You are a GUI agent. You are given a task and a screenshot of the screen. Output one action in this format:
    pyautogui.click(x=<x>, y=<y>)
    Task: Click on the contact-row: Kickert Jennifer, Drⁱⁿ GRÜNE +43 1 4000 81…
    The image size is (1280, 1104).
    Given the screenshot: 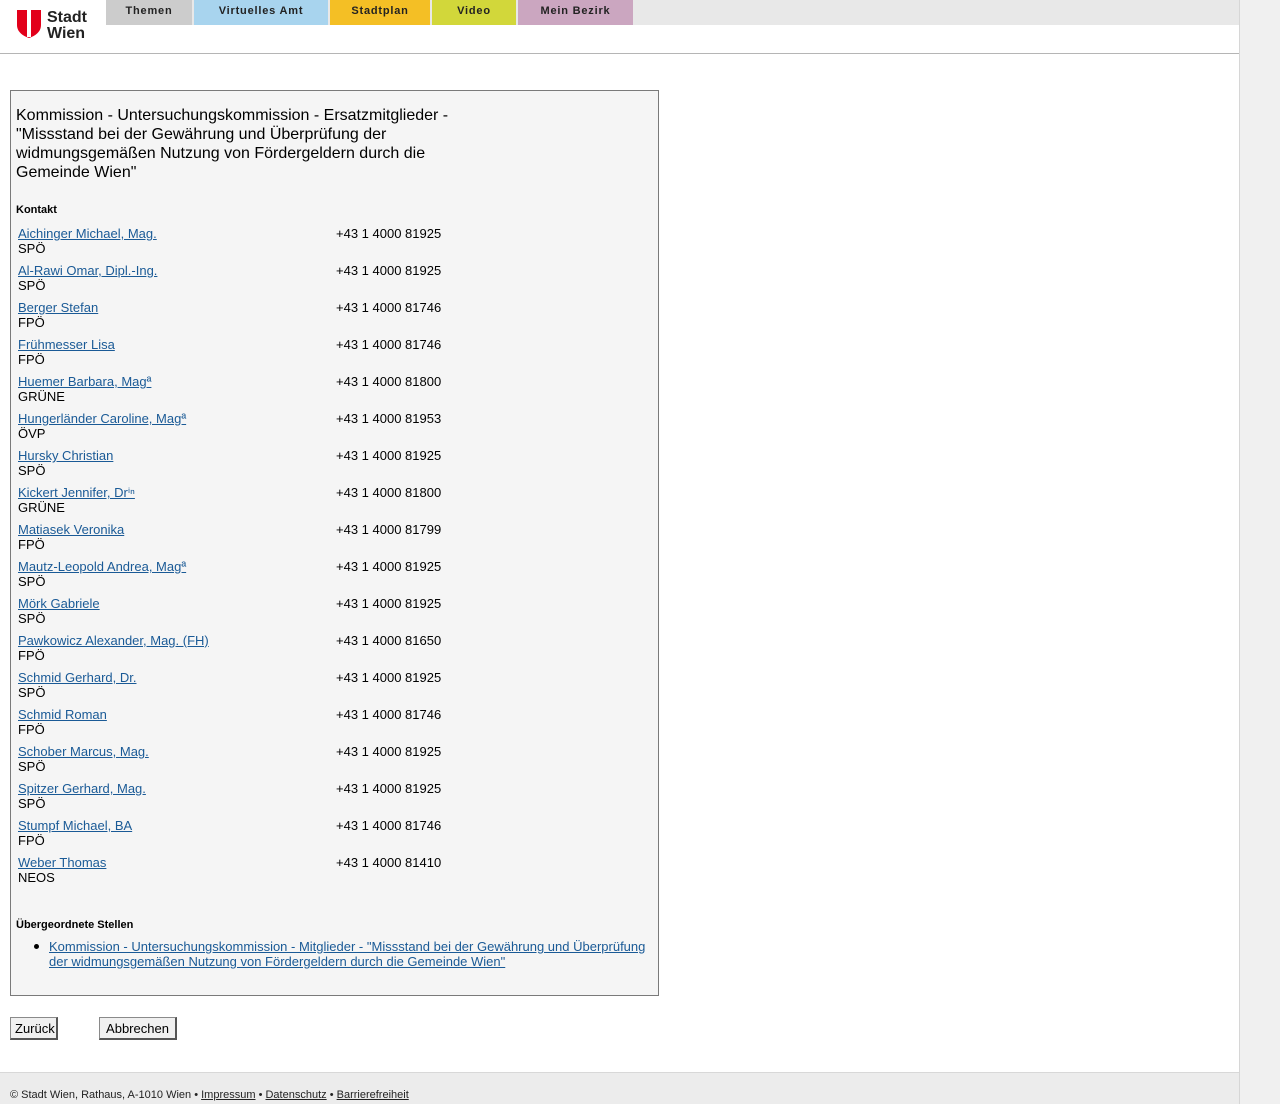 What is the action you would take?
    pyautogui.click(x=333, y=503)
    